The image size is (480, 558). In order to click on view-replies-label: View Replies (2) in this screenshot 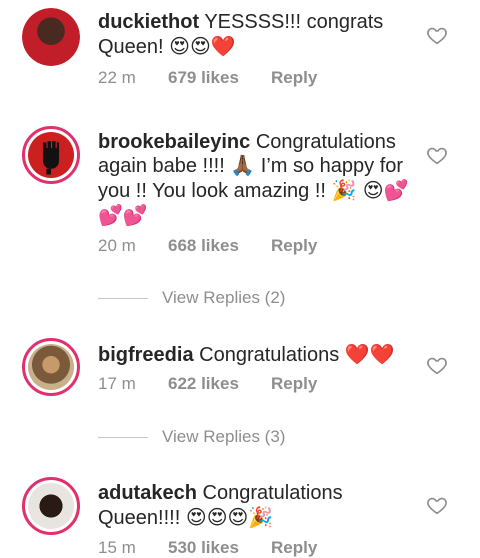, I will do `click(224, 297)`.